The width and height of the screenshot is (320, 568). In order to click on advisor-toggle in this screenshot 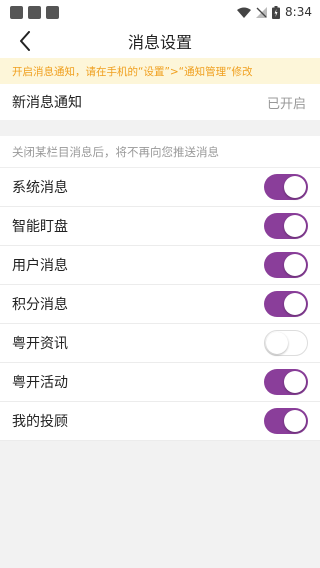, I will do `click(286, 421)`.